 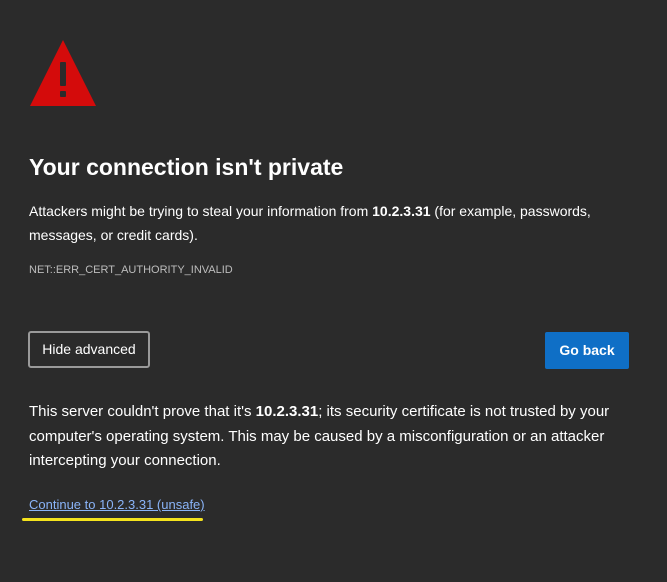 I want to click on highlight-underline, so click(x=112, y=519).